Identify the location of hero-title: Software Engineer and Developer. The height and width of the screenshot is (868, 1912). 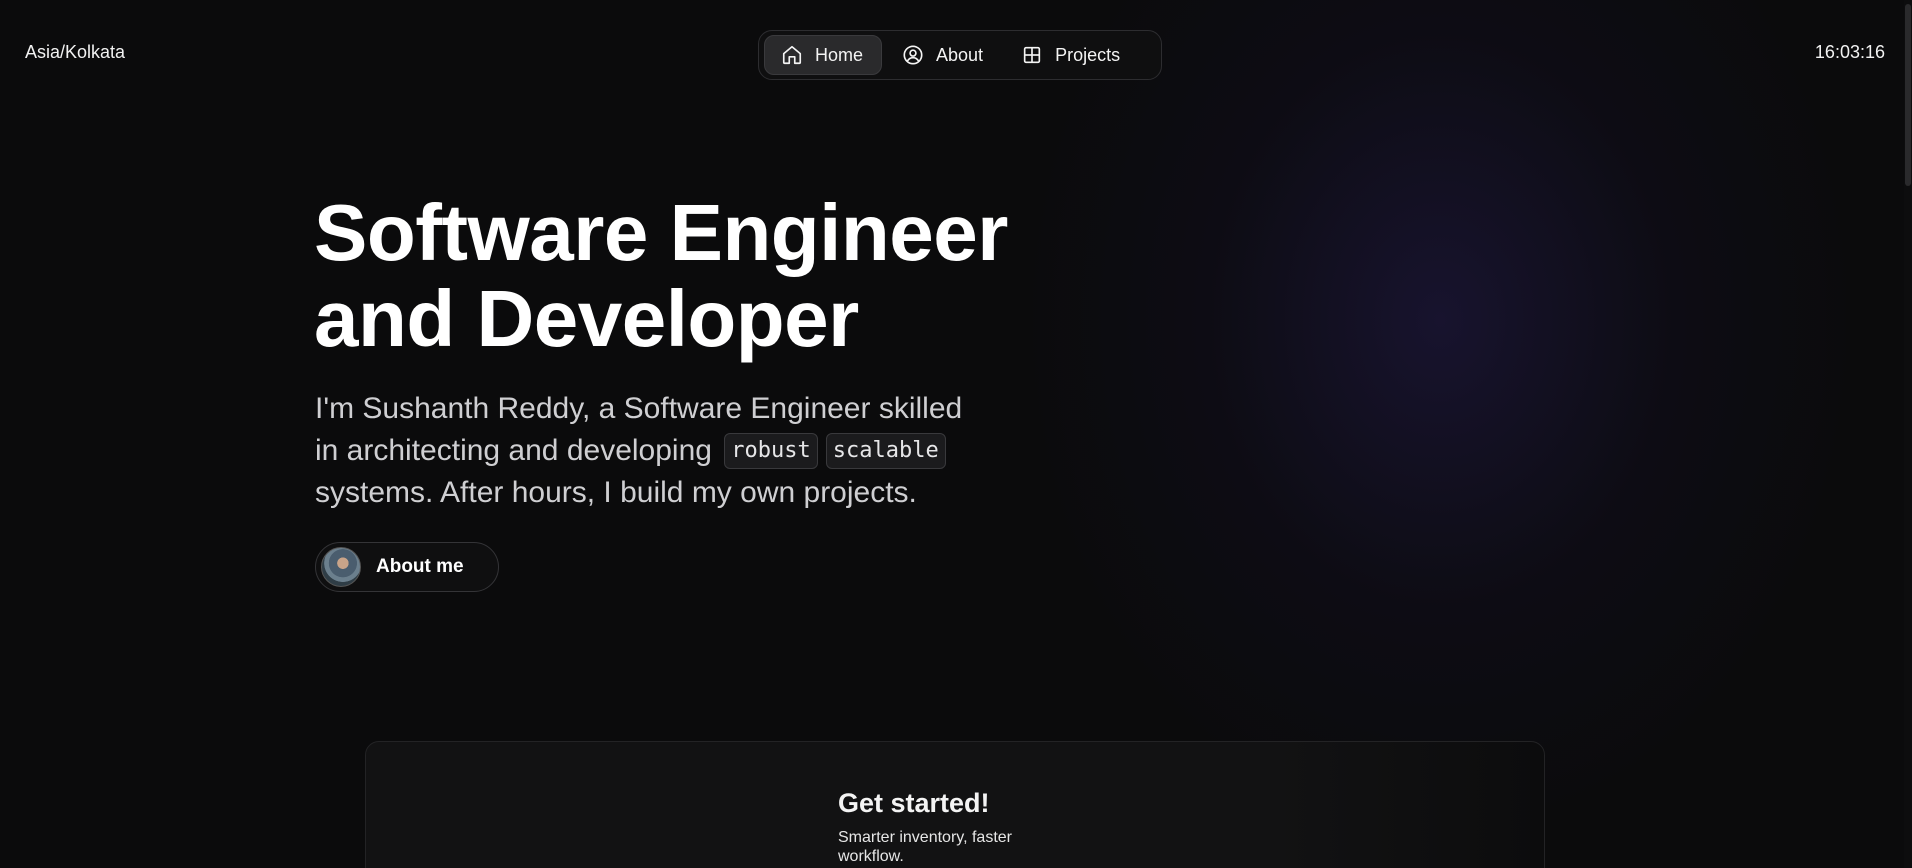
(661, 276).